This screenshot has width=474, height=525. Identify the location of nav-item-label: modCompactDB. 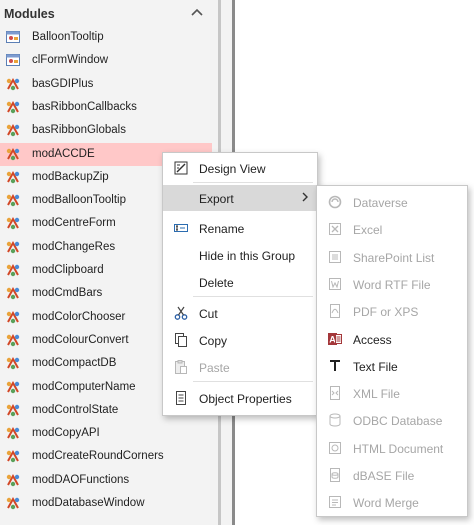
(74, 363).